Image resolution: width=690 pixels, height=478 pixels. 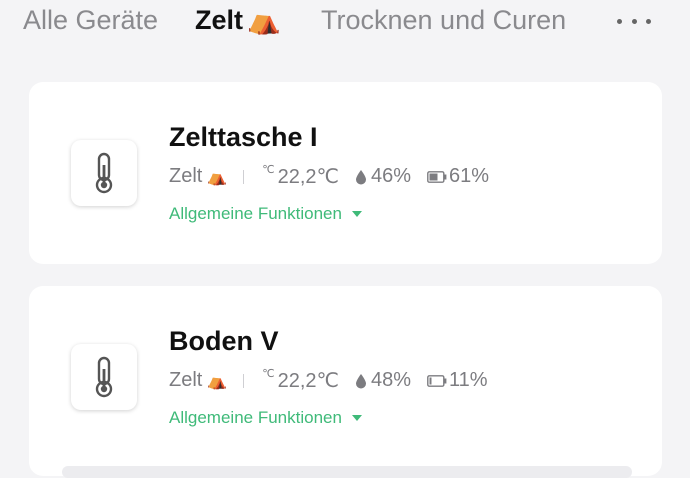 I want to click on battery-value: 61%, so click(x=469, y=176).